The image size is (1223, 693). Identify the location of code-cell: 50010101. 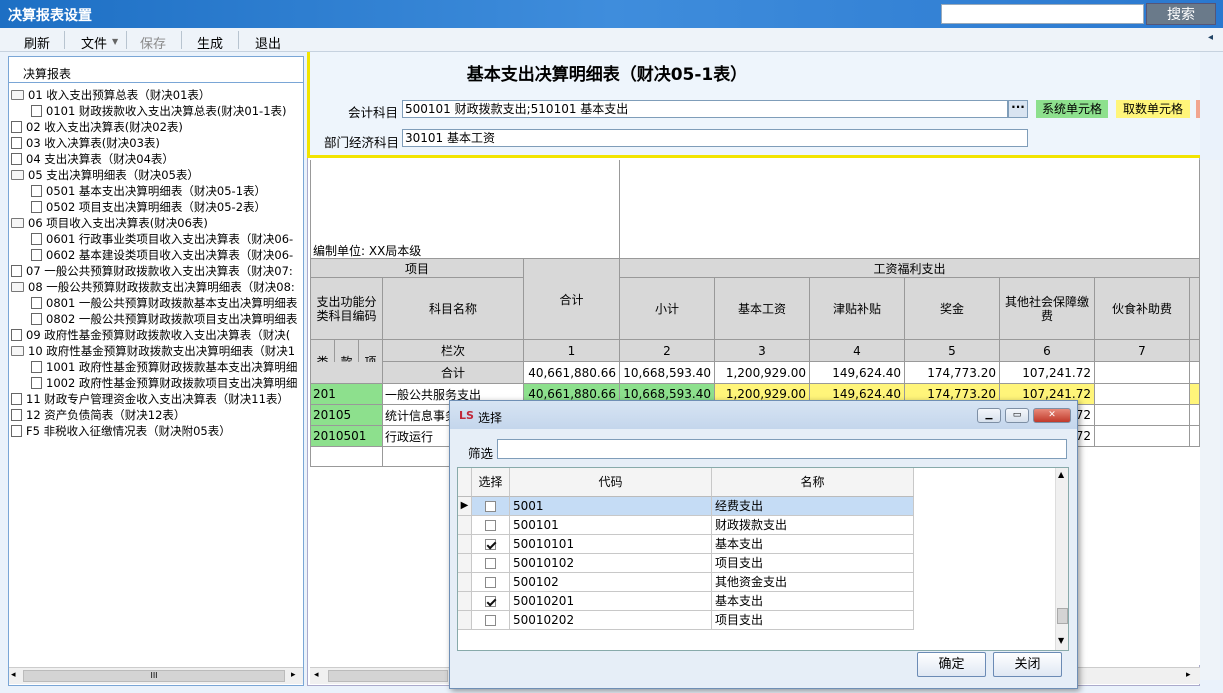
(611, 544).